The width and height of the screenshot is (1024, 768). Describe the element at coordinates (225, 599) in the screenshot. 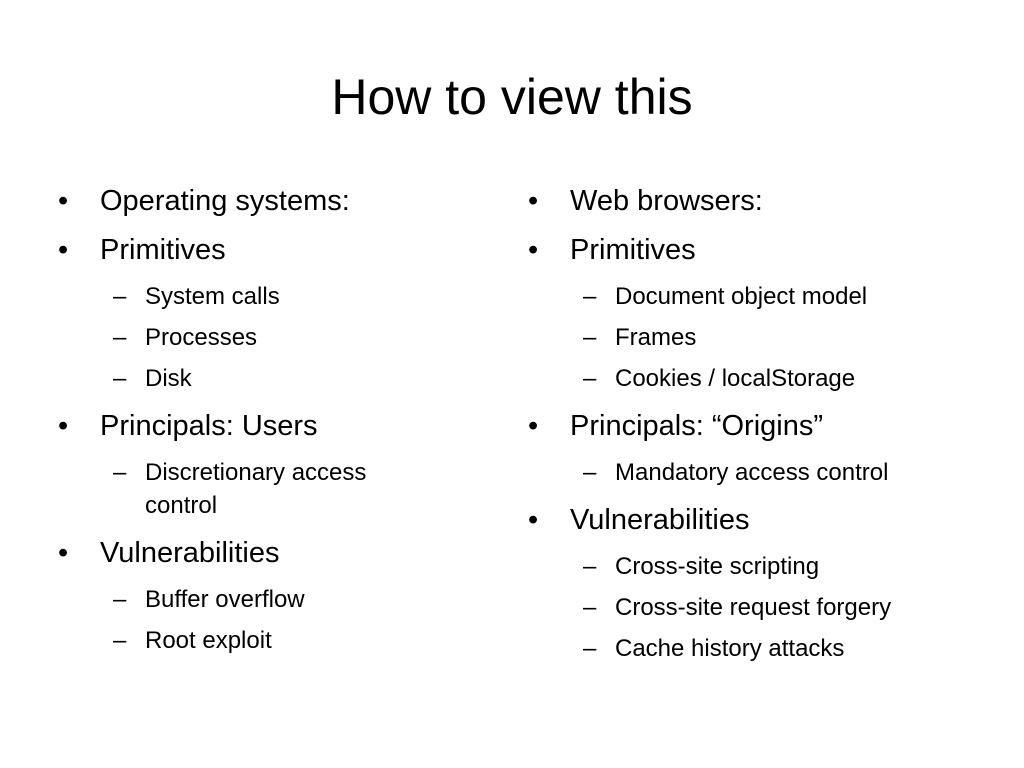

I see `bullet-text: Buffer overflow` at that location.